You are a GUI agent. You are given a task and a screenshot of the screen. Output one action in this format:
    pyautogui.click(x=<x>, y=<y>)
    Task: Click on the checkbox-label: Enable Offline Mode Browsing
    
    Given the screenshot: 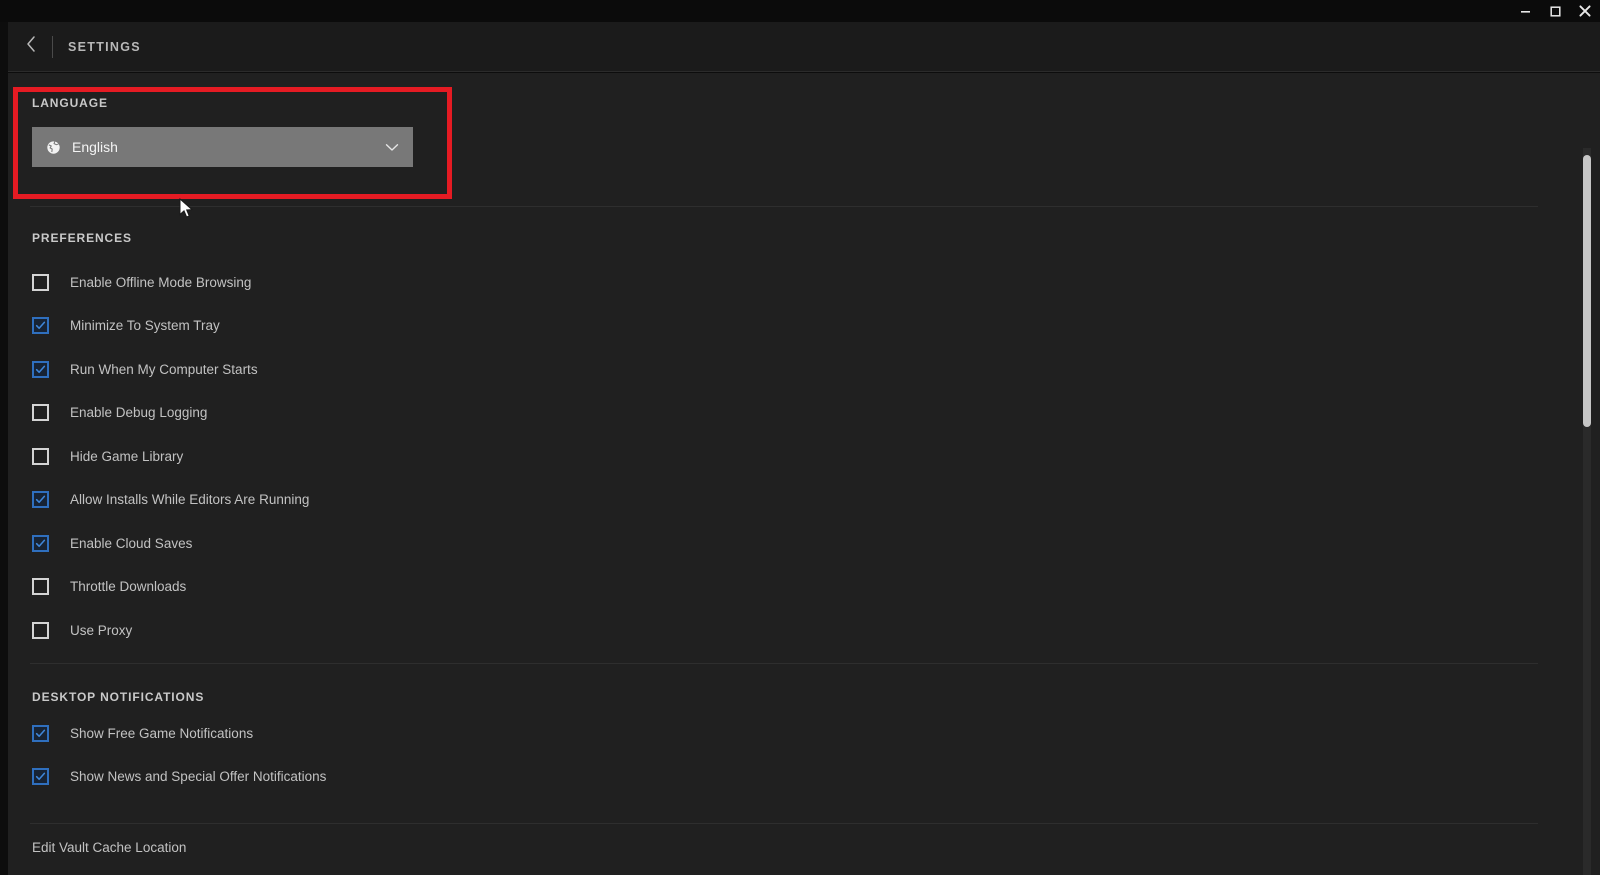 What is the action you would take?
    pyautogui.click(x=161, y=282)
    